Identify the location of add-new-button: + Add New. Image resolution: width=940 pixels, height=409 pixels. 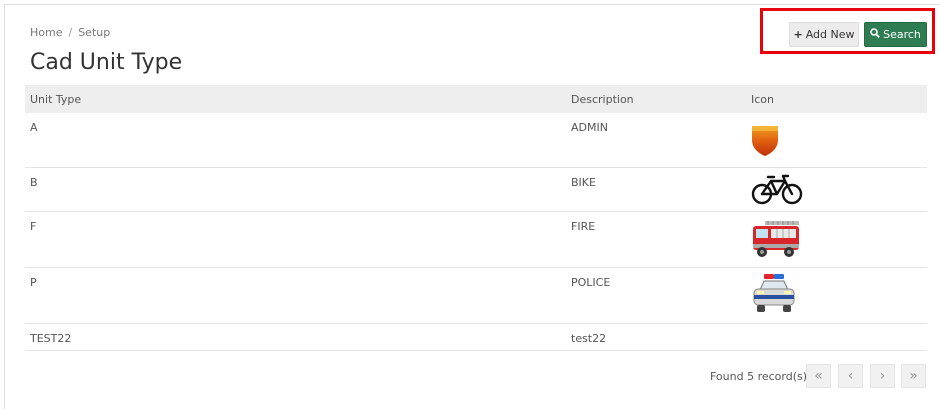
(824, 34).